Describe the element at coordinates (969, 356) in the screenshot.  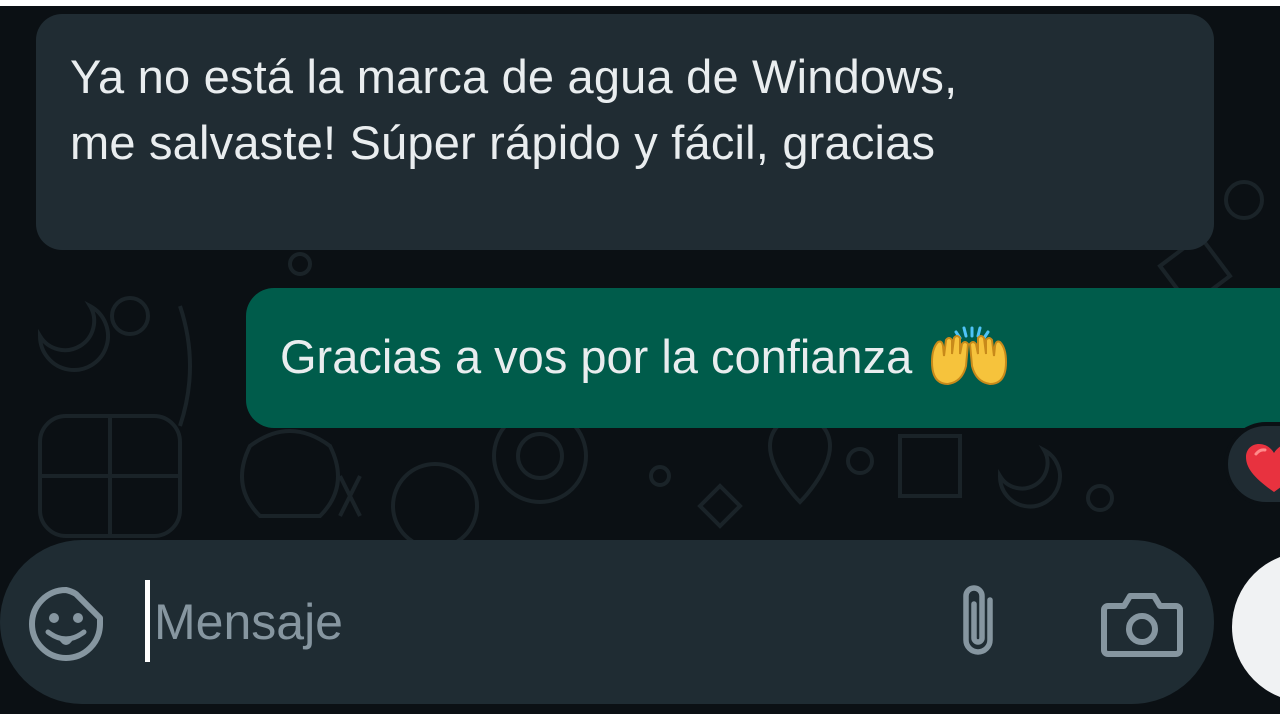
I see `raising-hands-emoji-icon` at that location.